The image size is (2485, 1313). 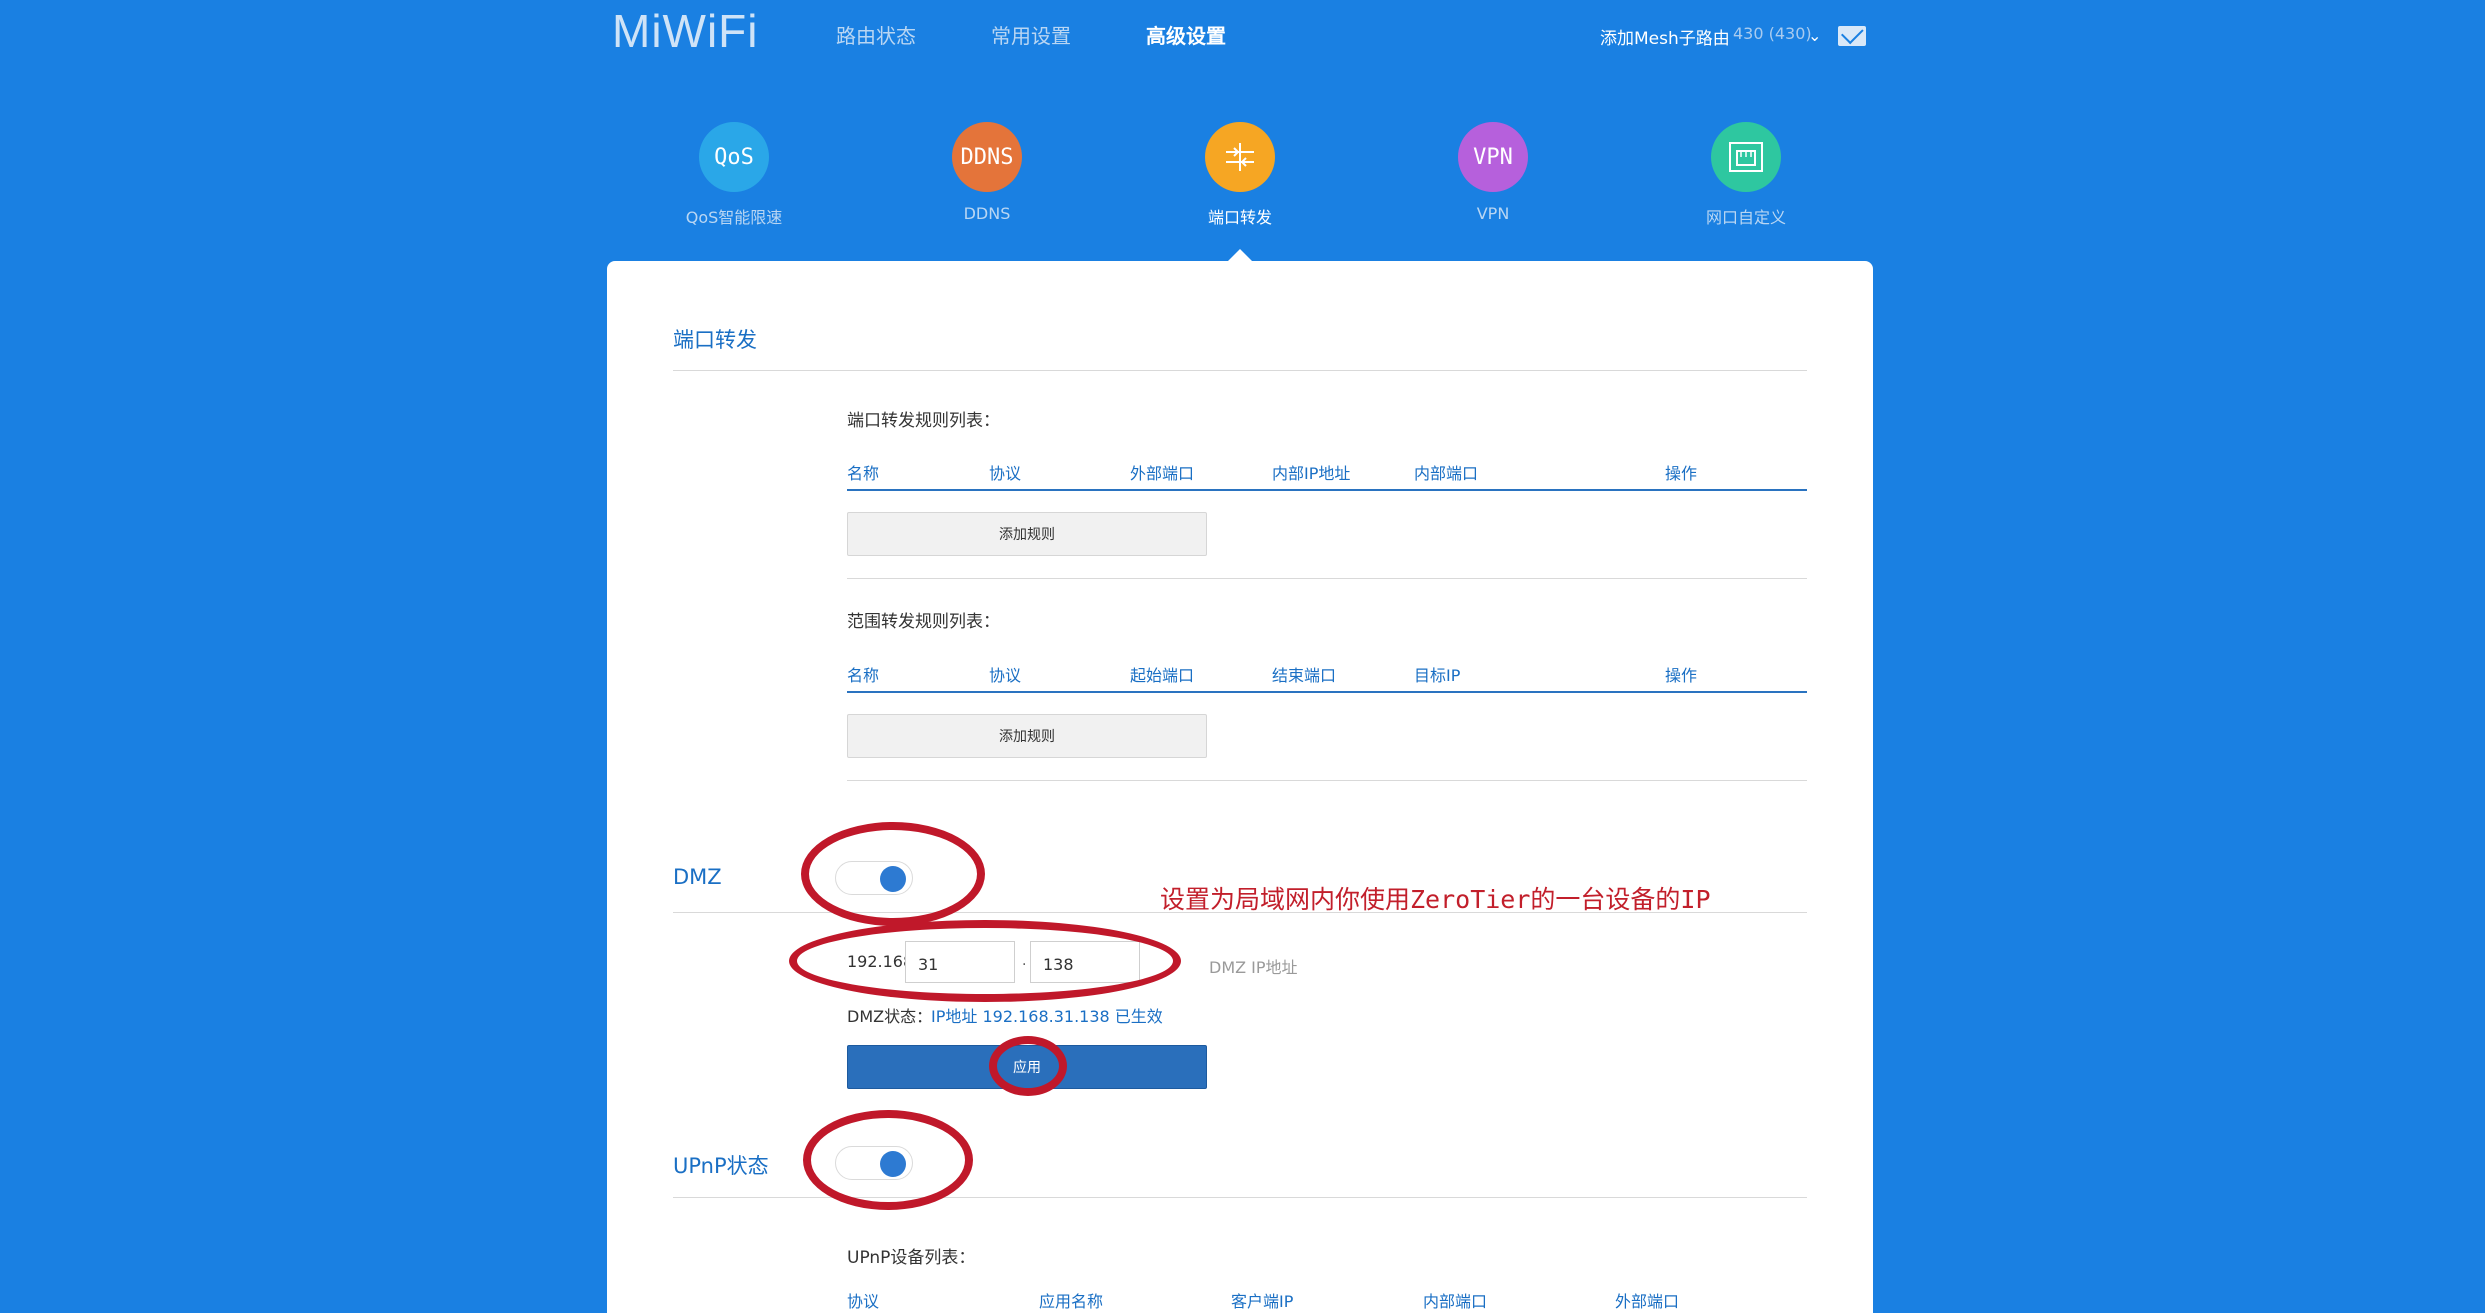 I want to click on mail-icon, so click(x=1852, y=36).